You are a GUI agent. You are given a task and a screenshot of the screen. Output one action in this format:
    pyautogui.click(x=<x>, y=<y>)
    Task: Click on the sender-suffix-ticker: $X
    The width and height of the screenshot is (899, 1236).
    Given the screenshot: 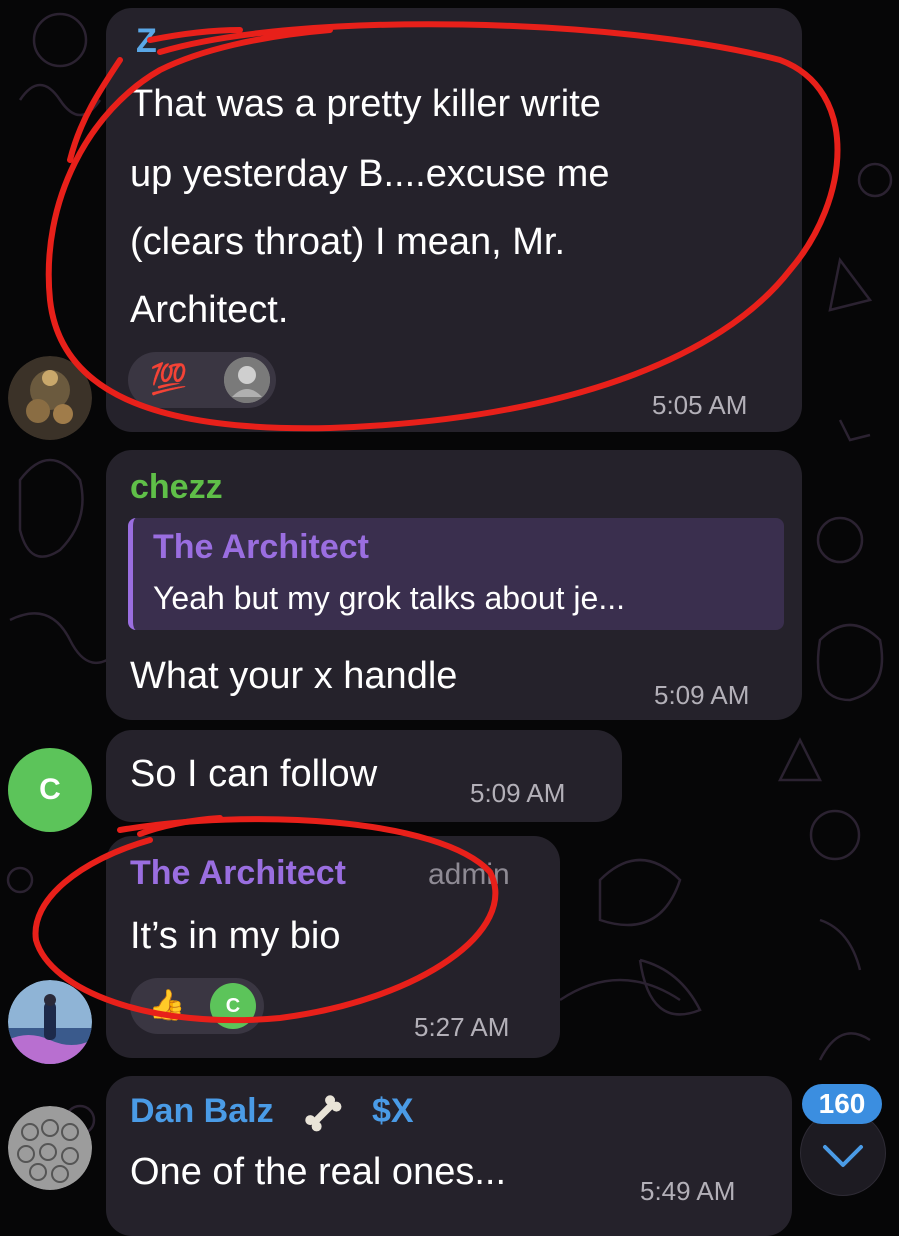 What is the action you would take?
    pyautogui.click(x=393, y=1111)
    